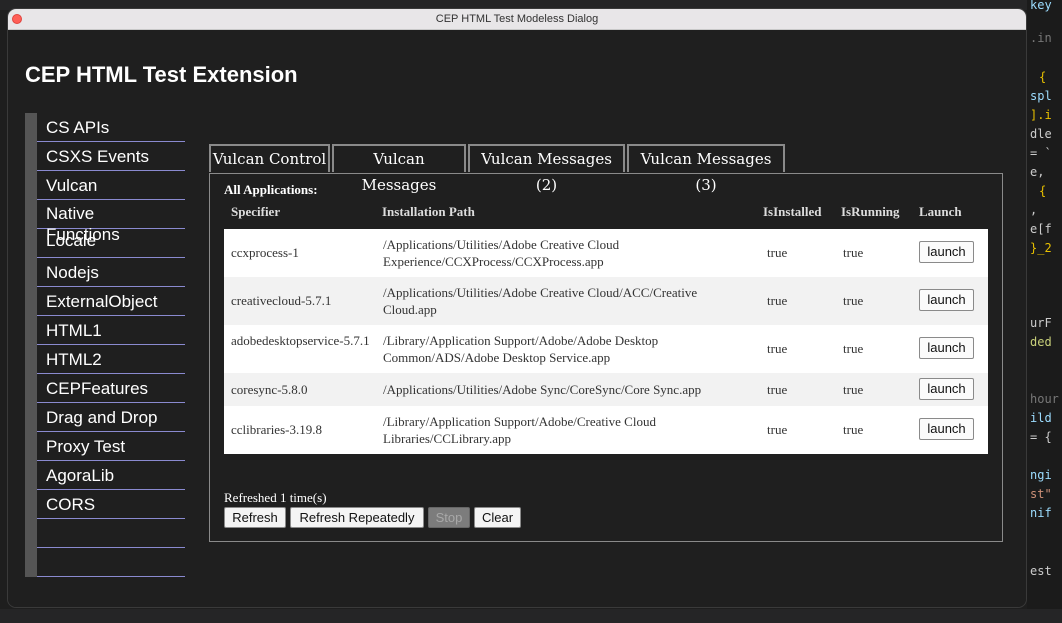 The image size is (1062, 623). Describe the element at coordinates (1044, 399) in the screenshot. I see `code-line: hour` at that location.